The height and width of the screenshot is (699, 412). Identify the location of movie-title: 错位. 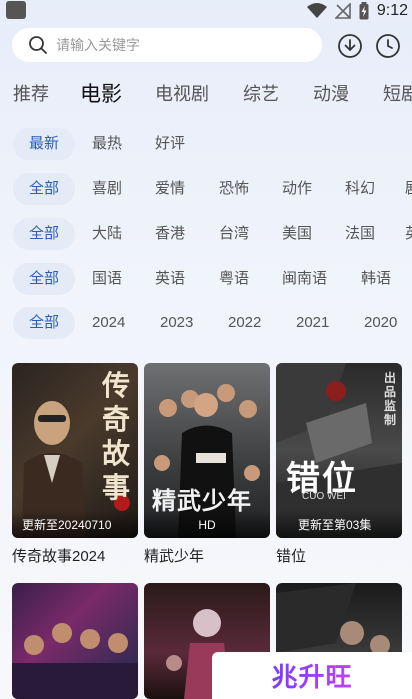
(291, 556).